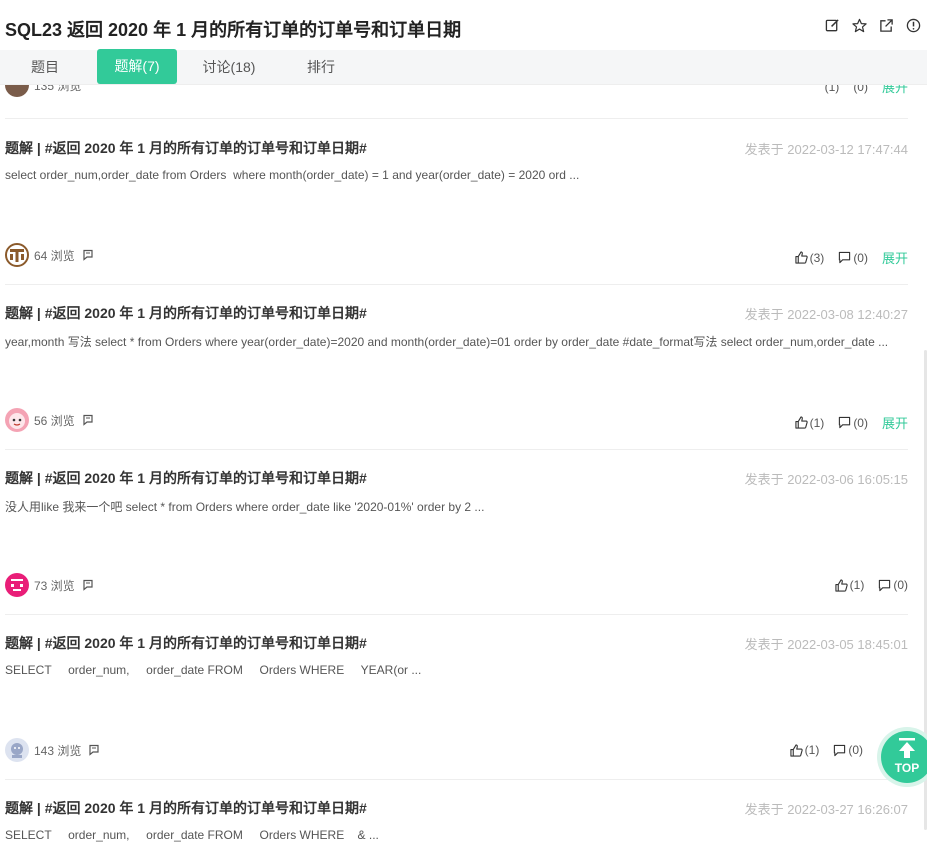 This screenshot has width=927, height=844. I want to click on post-actions: (3) (0) 展开, so click(844, 257).